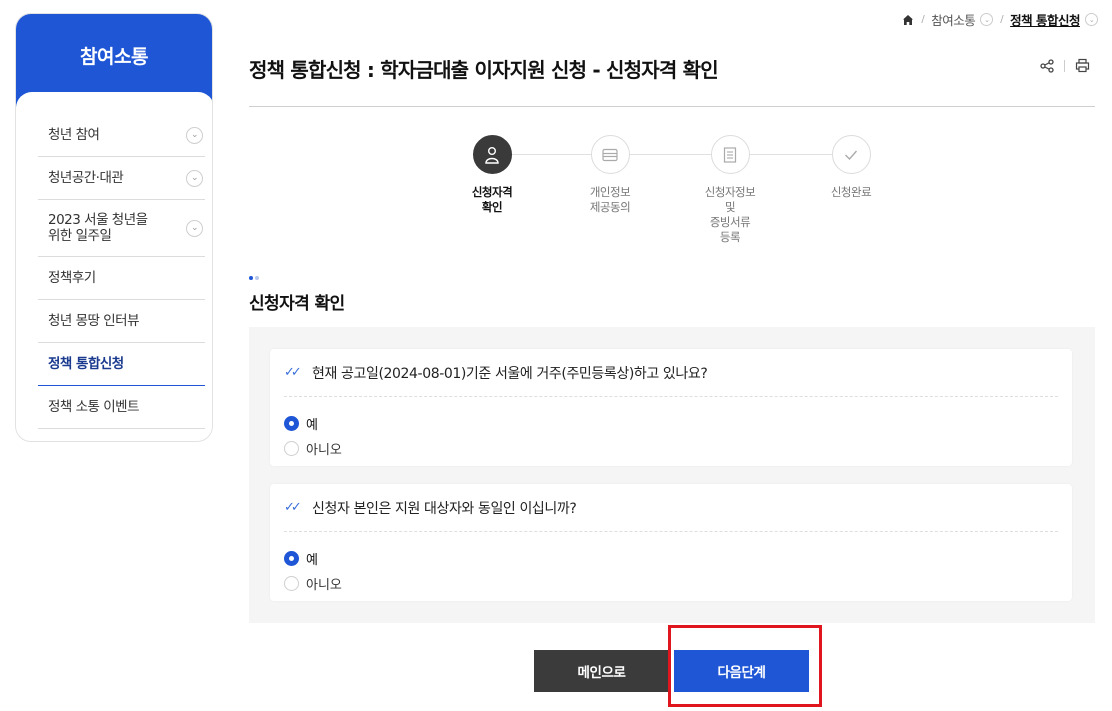  What do you see at coordinates (851, 192) in the screenshot?
I see `step-label: 신청완료` at bounding box center [851, 192].